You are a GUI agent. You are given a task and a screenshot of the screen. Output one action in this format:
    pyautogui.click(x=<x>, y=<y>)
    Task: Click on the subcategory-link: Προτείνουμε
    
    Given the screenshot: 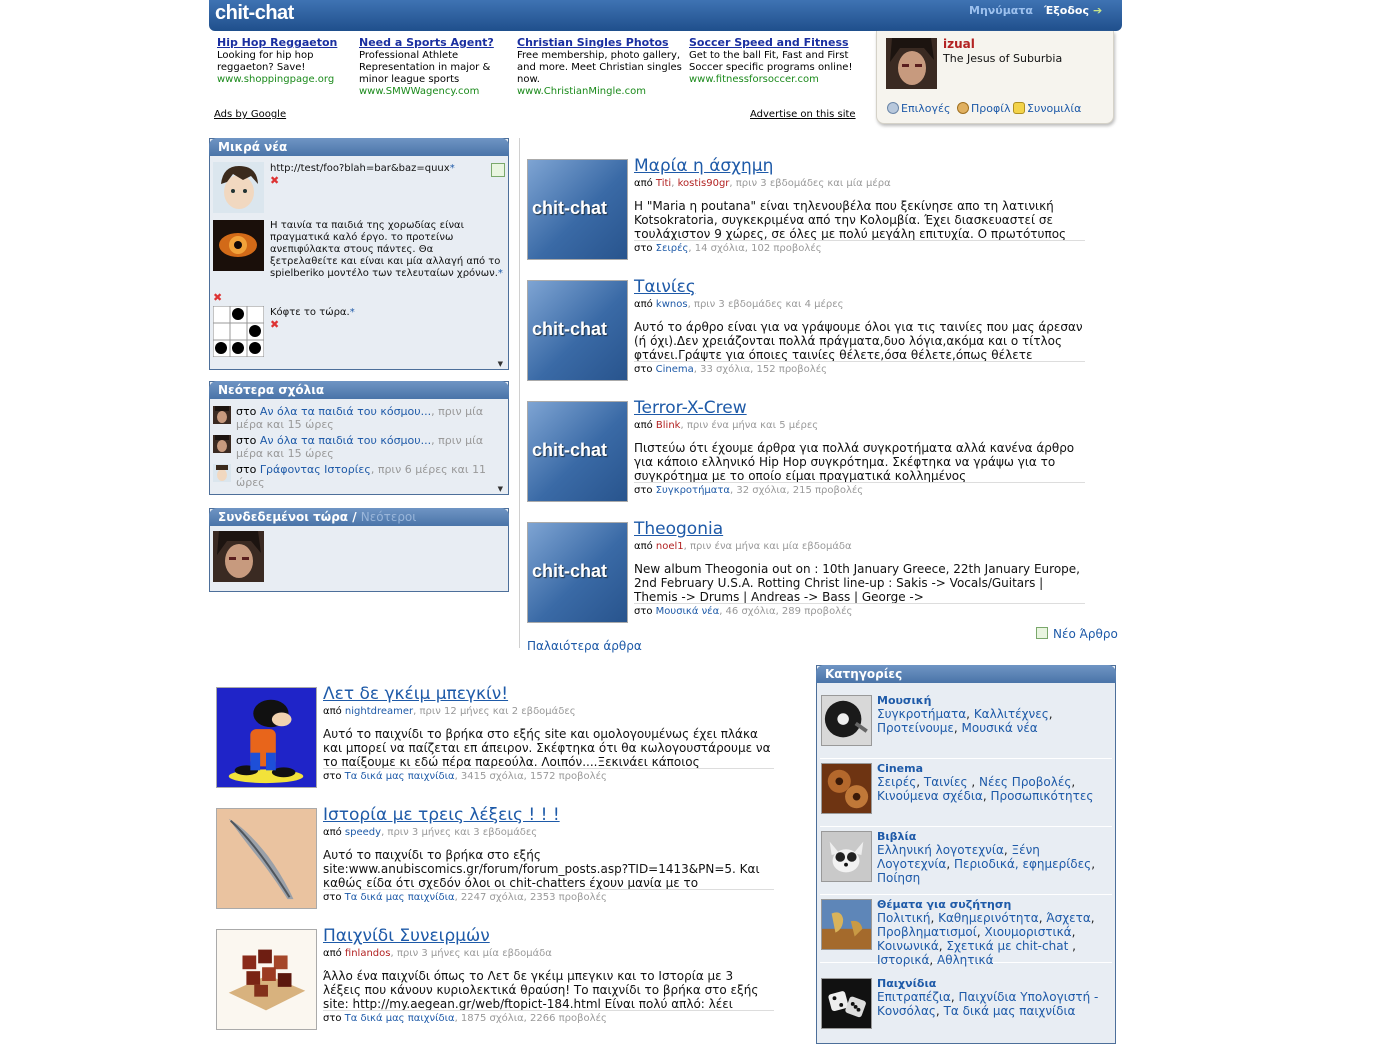 What is the action you would take?
    pyautogui.click(x=915, y=728)
    